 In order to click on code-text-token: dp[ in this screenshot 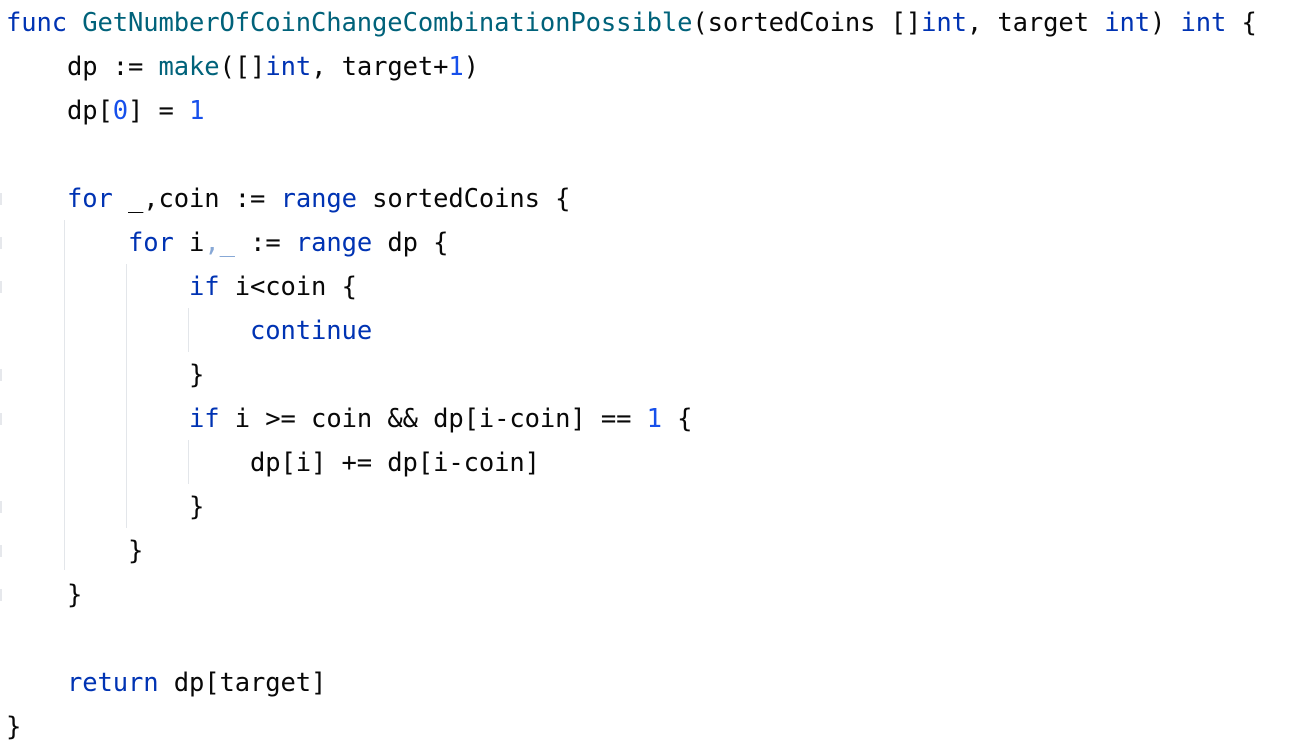, I will do `click(59, 111)`.